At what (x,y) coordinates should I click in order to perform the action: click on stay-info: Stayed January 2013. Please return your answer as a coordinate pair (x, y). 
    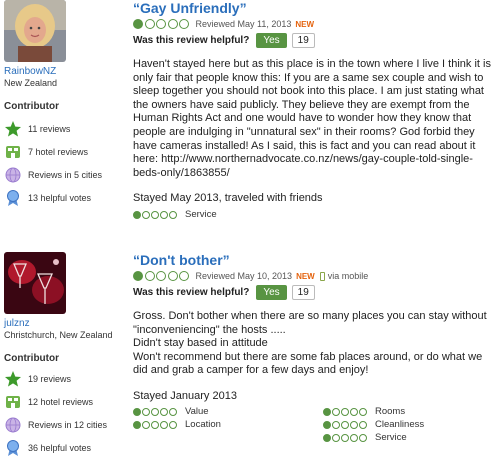
    Looking at the image, I should click on (185, 395).